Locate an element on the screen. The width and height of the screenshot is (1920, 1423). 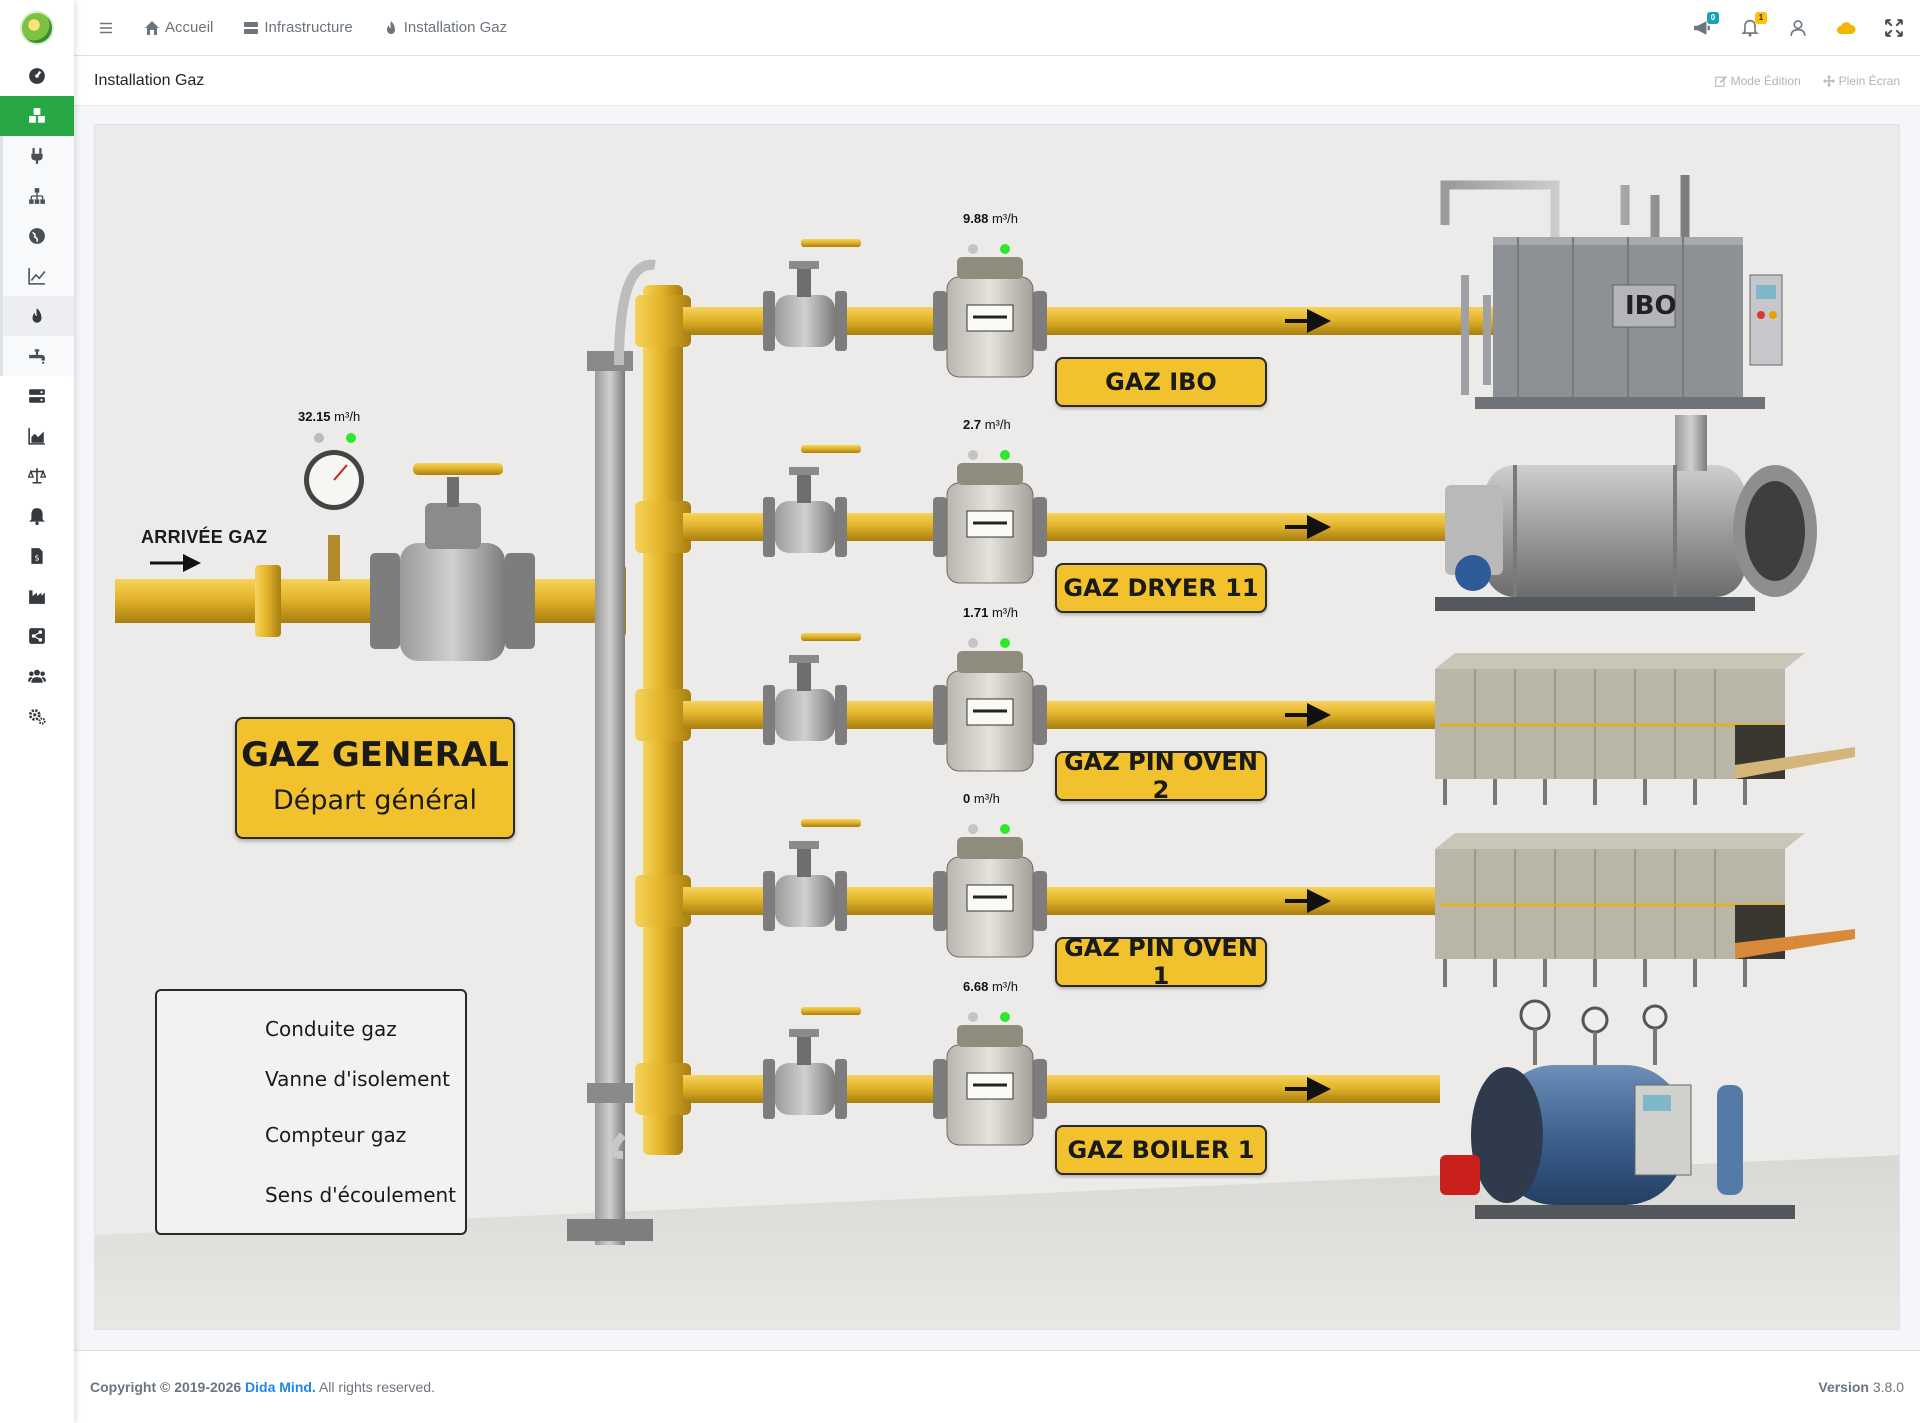
branch-flow-reading: 0 m³/h is located at coordinates (981, 798).